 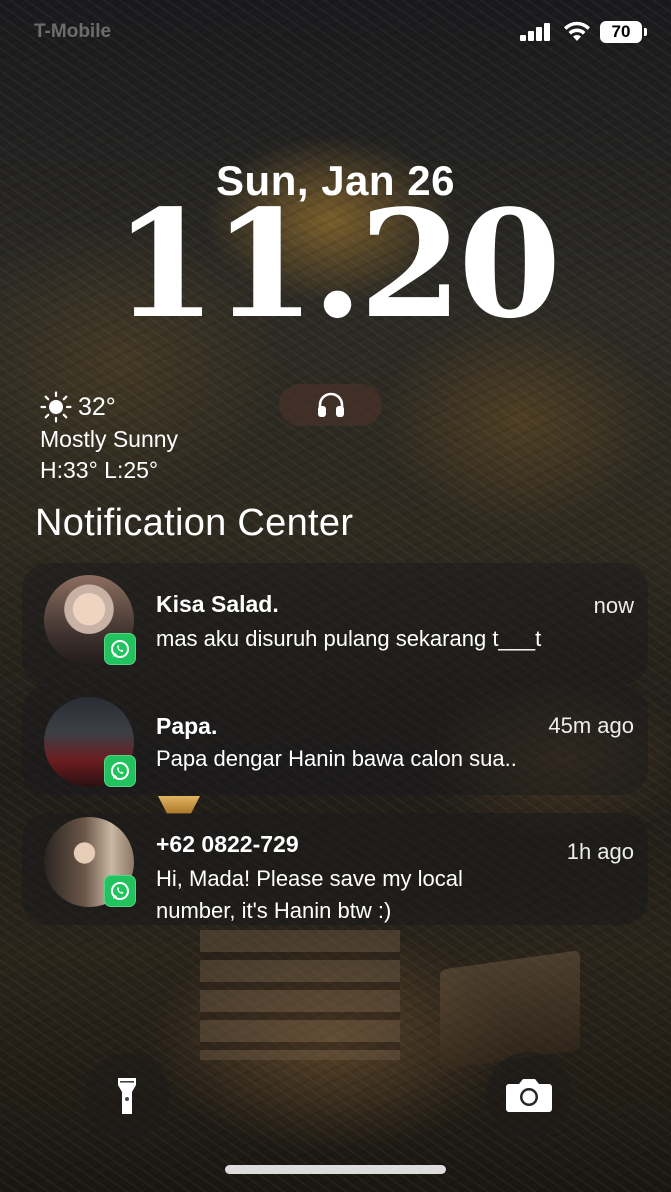 I want to click on lock-time: 11.20, so click(x=337, y=264).